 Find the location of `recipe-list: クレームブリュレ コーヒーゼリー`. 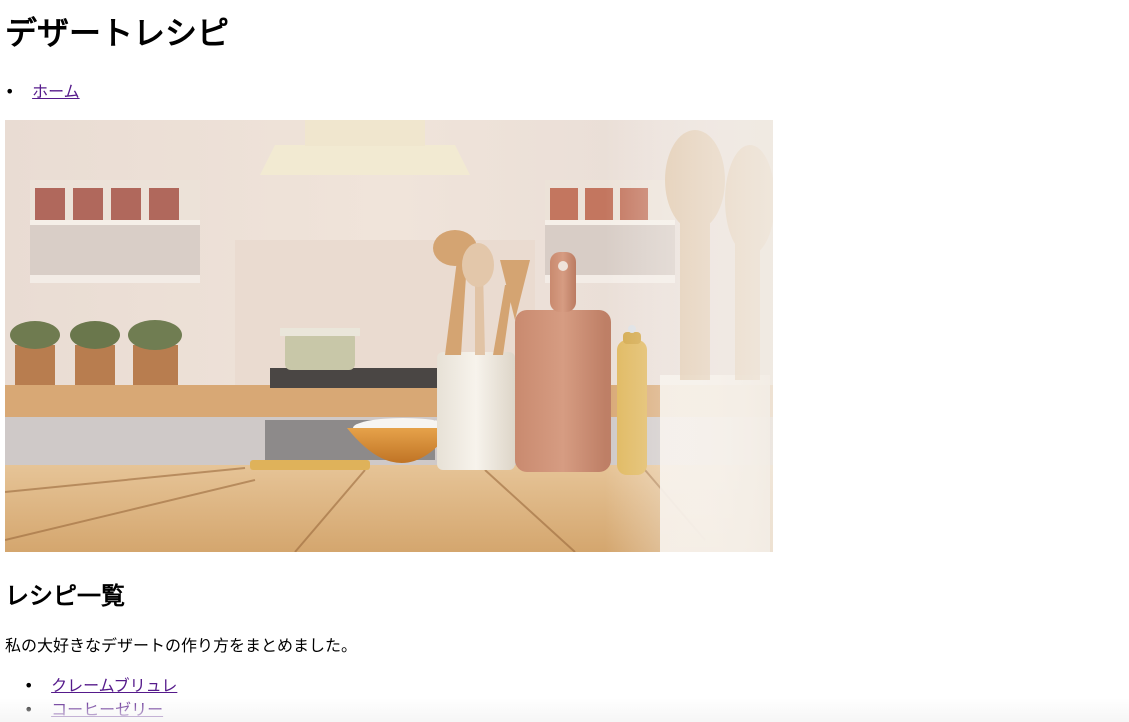

recipe-list: クレームブリュレ コーヒーゼリー is located at coordinates (100, 698).